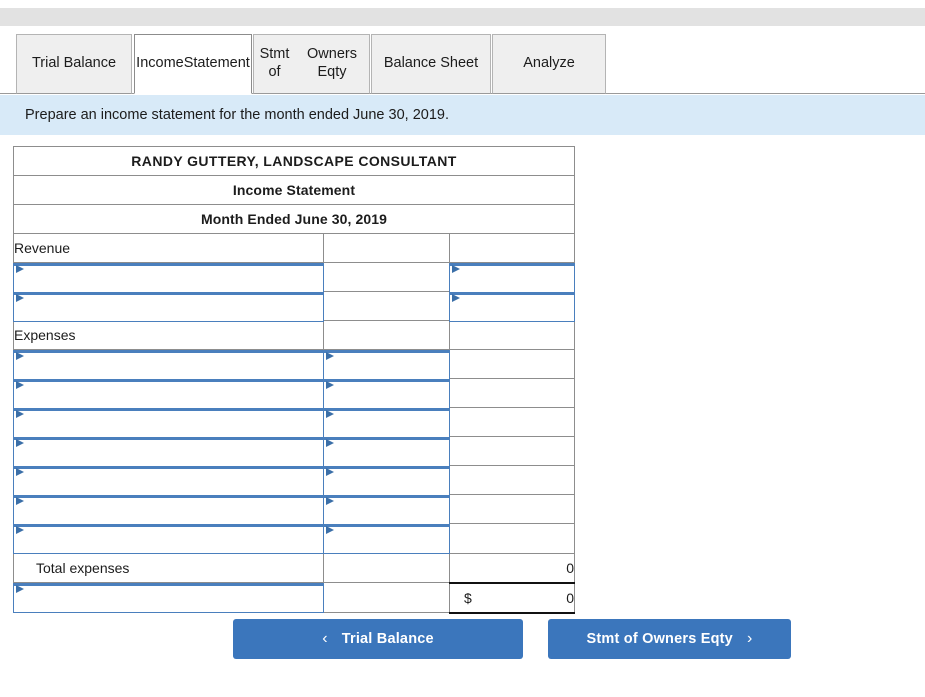 This screenshot has height=697, width=925. I want to click on expense-2-col3, so click(512, 393).